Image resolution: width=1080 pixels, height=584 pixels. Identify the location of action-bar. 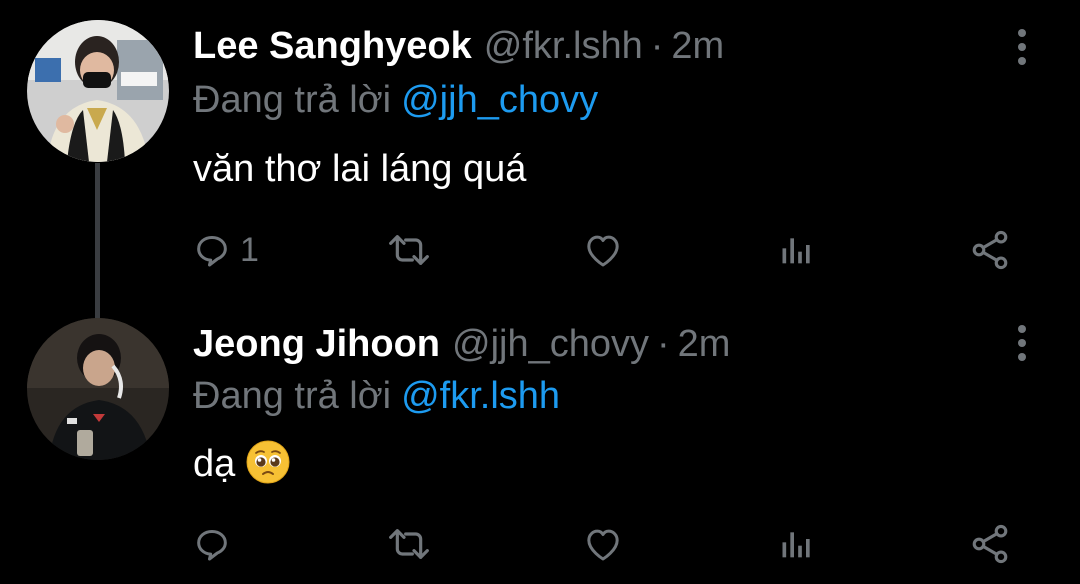
(540, 544).